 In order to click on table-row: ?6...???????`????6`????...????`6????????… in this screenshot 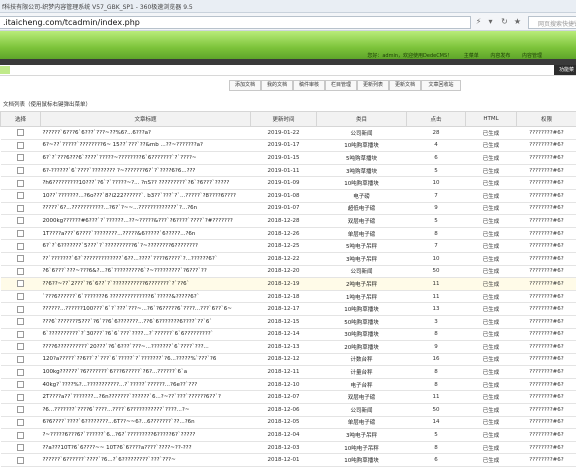, I will do `click(288, 410)`.